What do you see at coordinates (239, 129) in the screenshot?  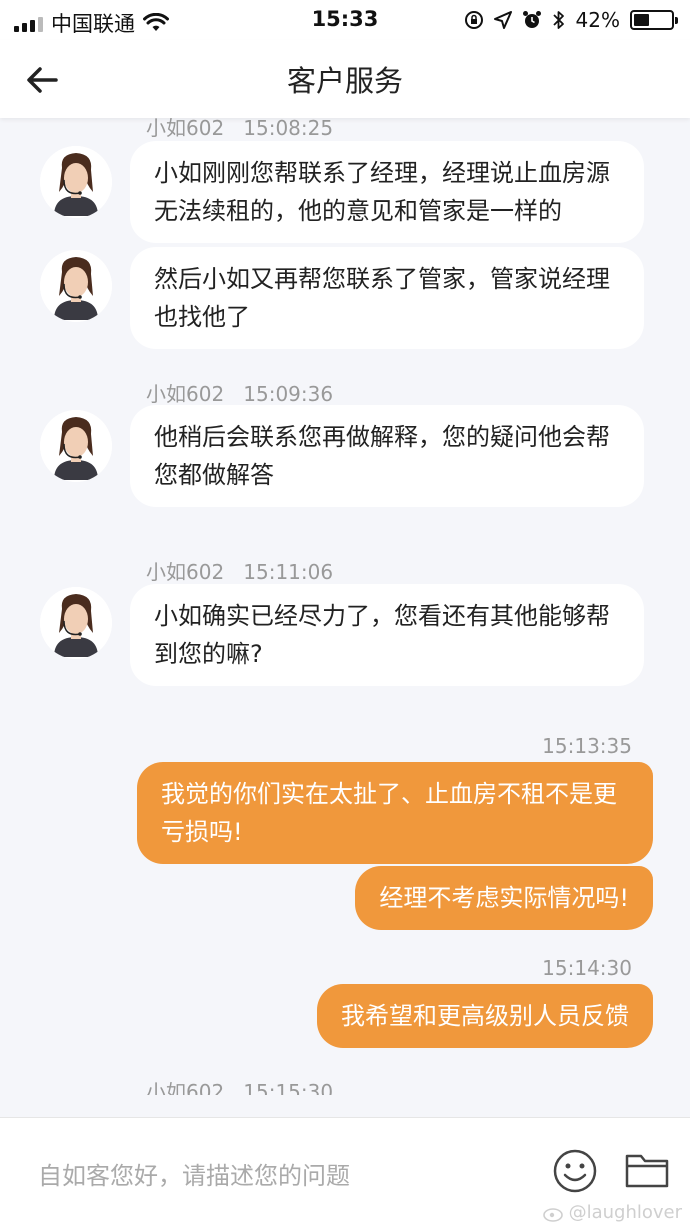 I see `message-meta: 小如602 15:08:25` at bounding box center [239, 129].